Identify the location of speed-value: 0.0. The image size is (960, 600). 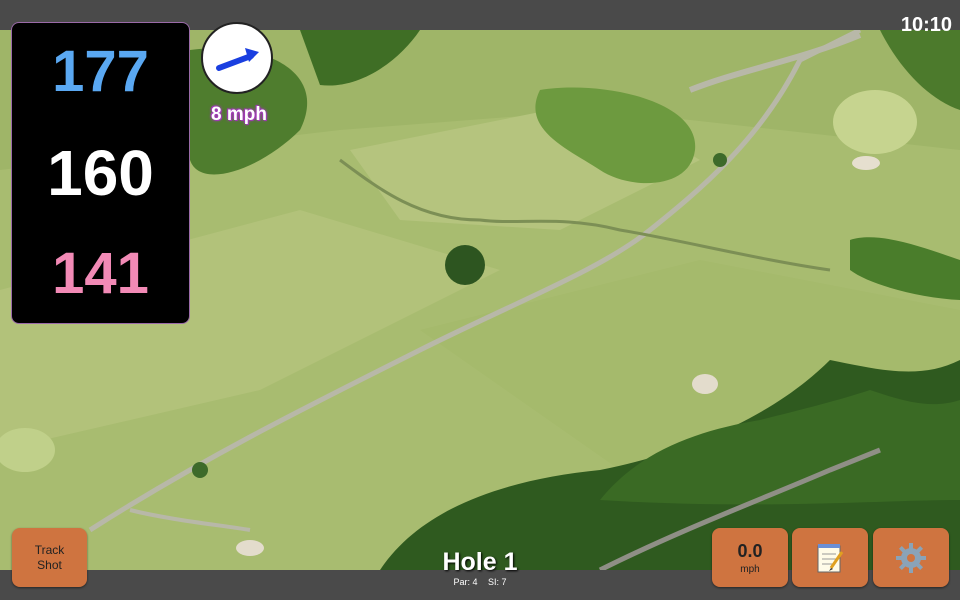
(750, 550).